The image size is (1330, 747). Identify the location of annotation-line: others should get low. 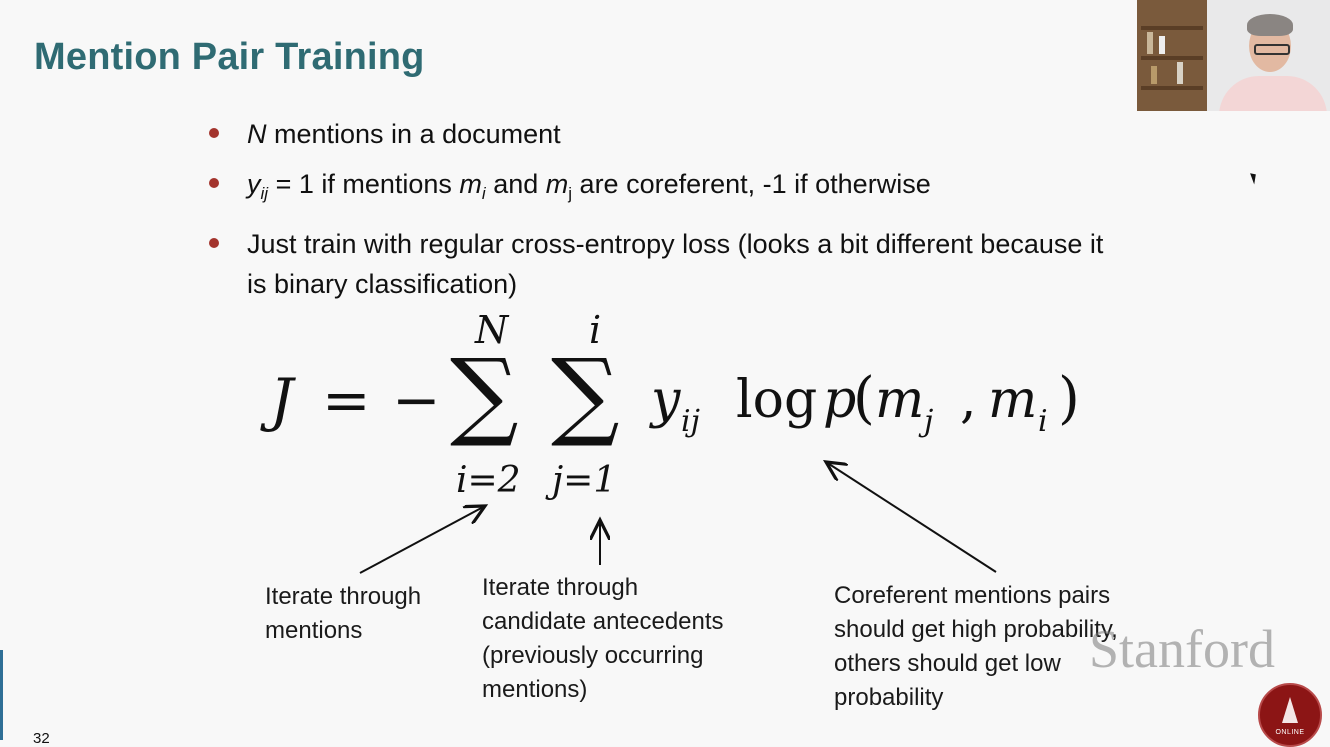
(947, 663).